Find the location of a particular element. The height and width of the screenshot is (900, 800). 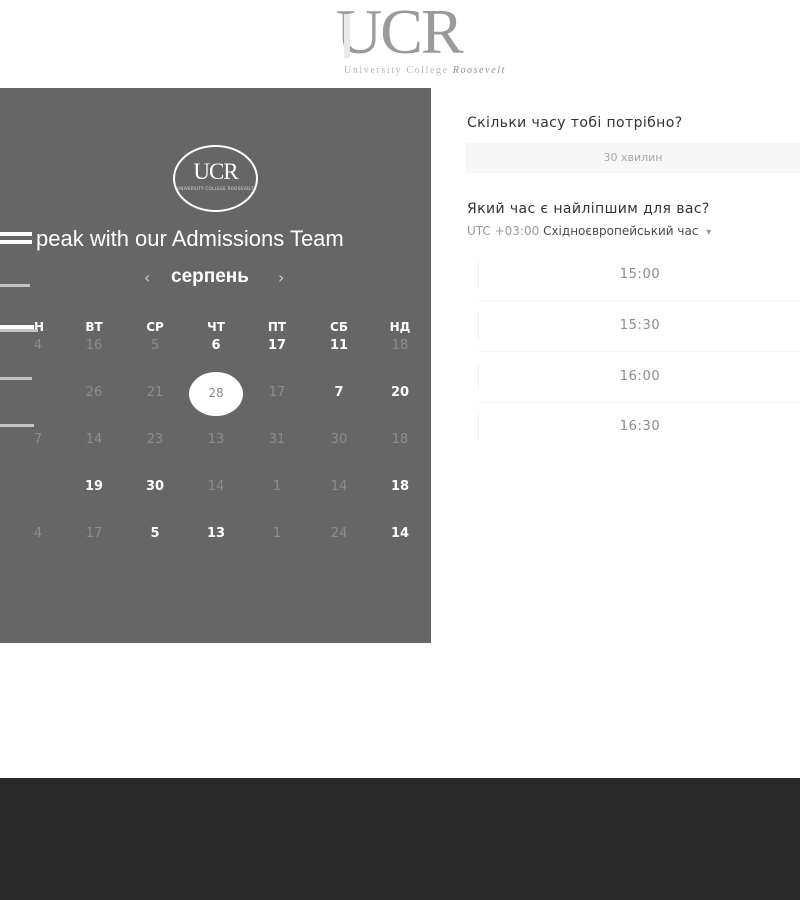

duration-question: Скільки часу тобі потрібно? is located at coordinates (575, 123).